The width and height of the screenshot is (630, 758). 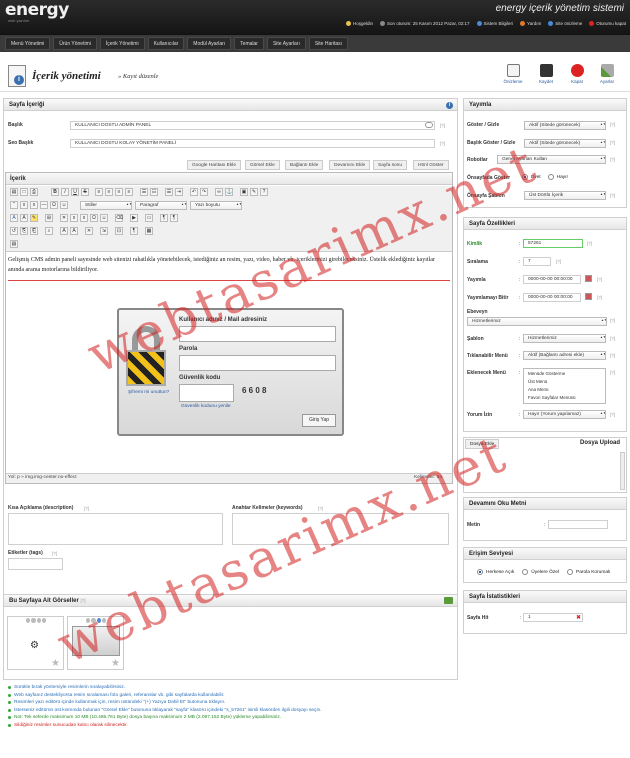 I want to click on styles-select: Stiller, so click(x=106, y=205).